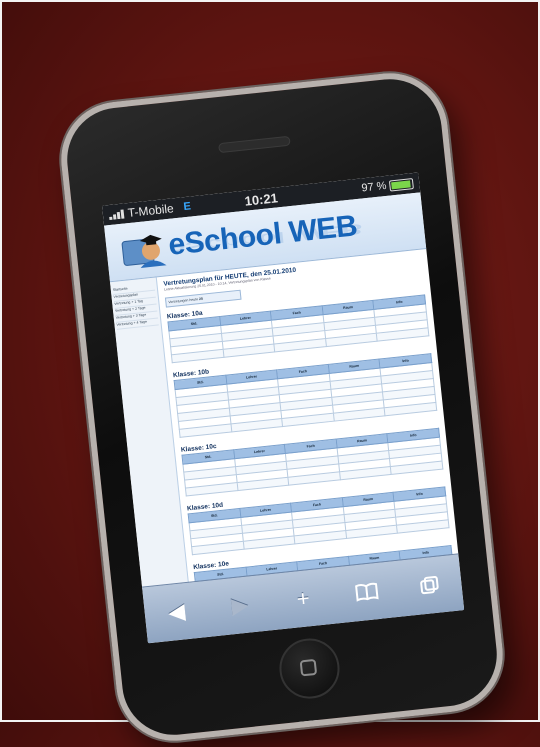  I want to click on forward-icon: ▶, so click(240, 605).